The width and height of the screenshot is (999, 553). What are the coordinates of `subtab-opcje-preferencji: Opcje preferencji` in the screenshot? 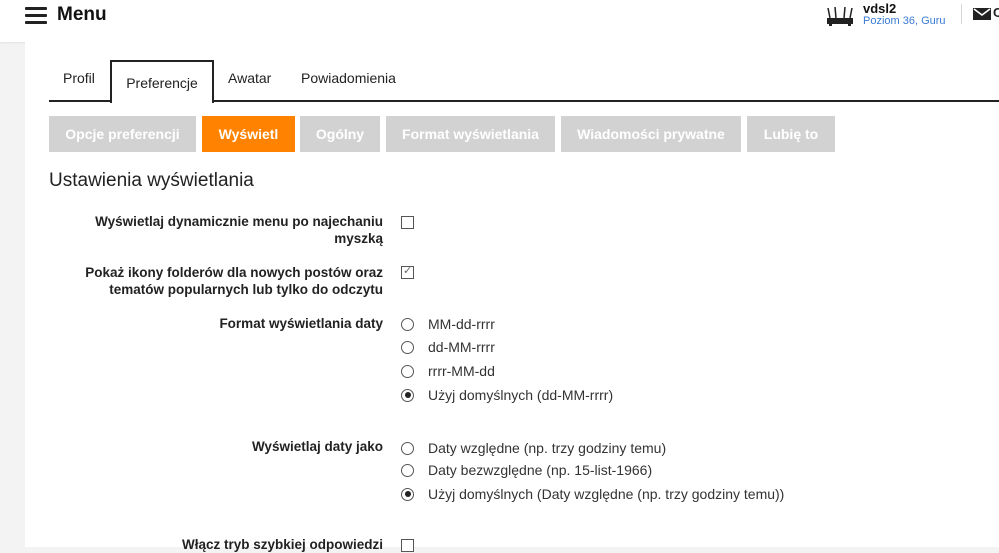 It's located at (122, 134).